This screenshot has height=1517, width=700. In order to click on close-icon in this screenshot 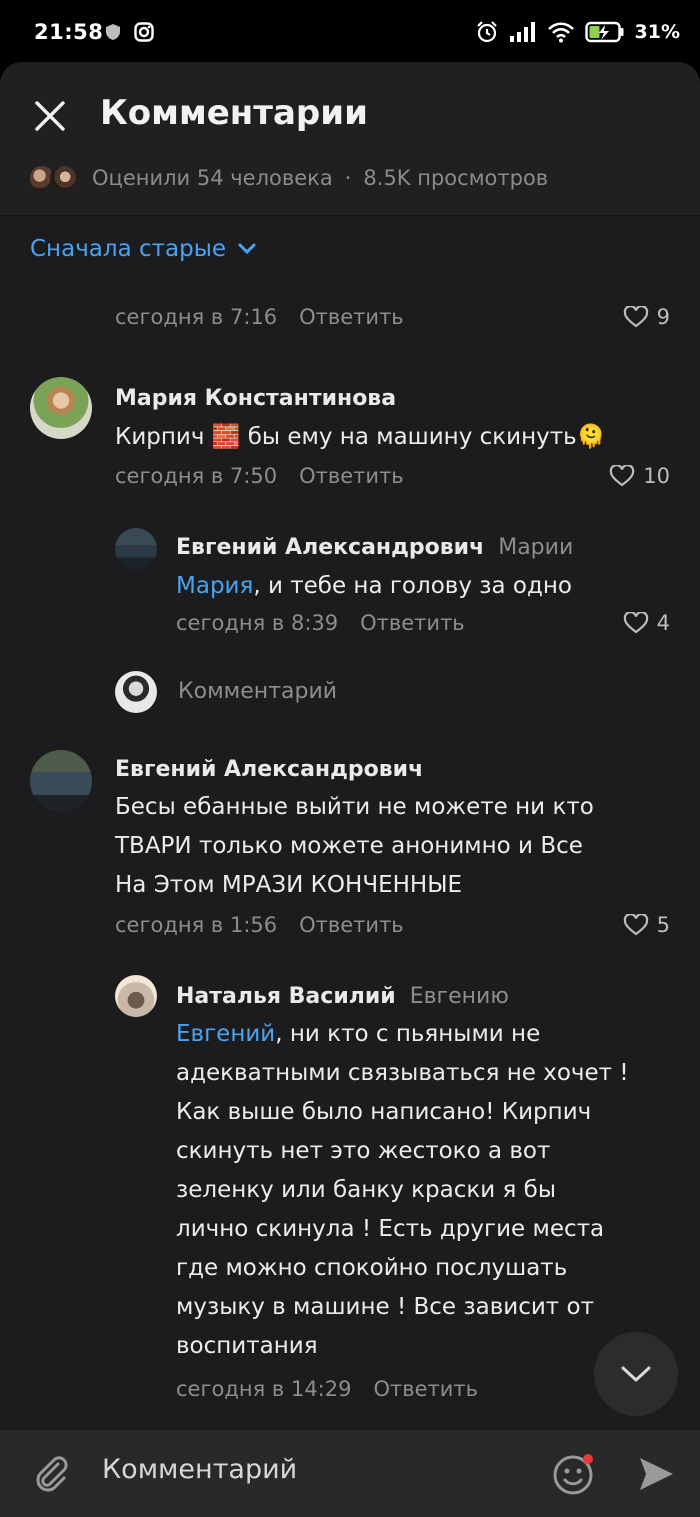, I will do `click(50, 116)`.